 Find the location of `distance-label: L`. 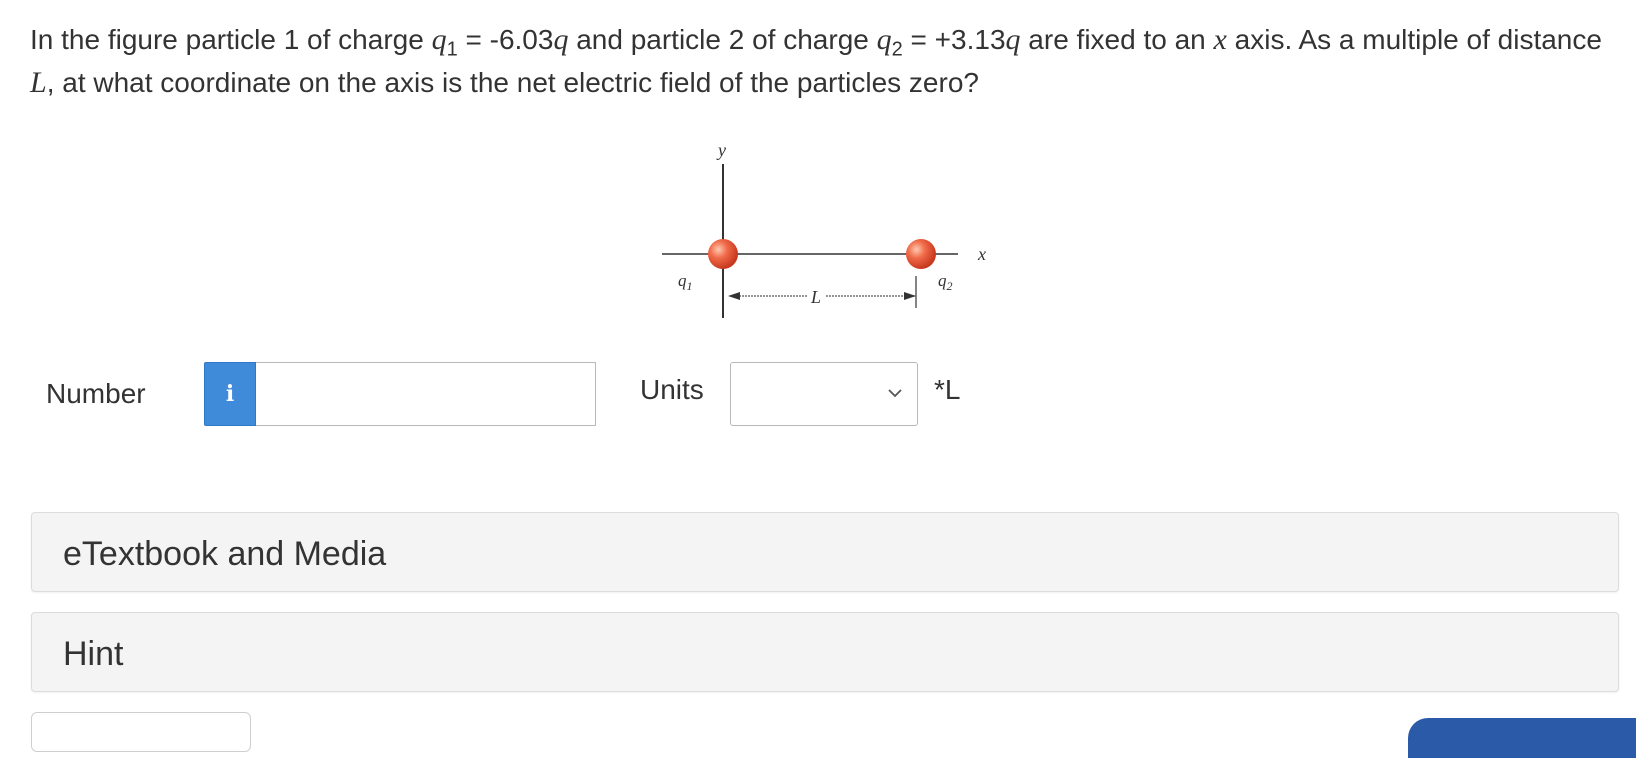

distance-label: L is located at coordinates (815, 297).